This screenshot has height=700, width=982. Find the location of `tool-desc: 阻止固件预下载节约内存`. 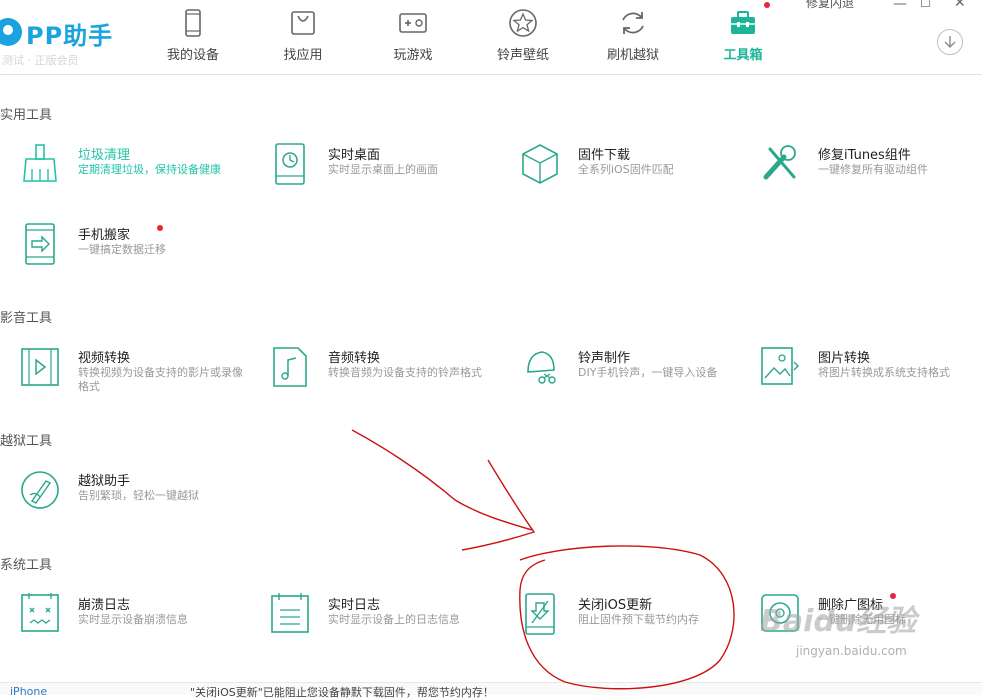

tool-desc: 阻止固件预下载节约内存 is located at coordinates (638, 619).